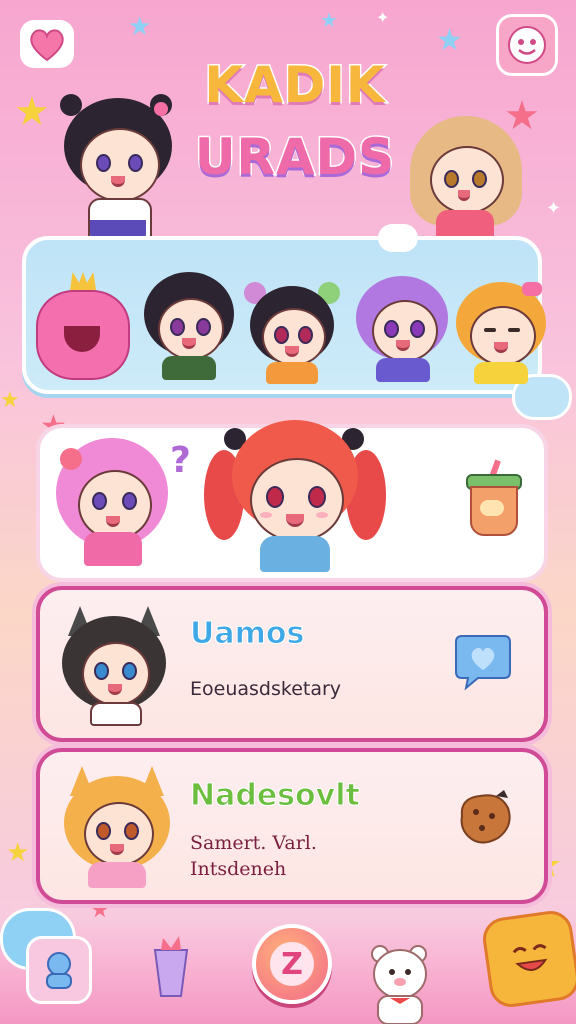 Image resolution: width=576 pixels, height=1024 pixels. I want to click on feature-card-nadesovlt: Nadesovlt Samert. Varl. Intsdeneh, so click(292, 826).